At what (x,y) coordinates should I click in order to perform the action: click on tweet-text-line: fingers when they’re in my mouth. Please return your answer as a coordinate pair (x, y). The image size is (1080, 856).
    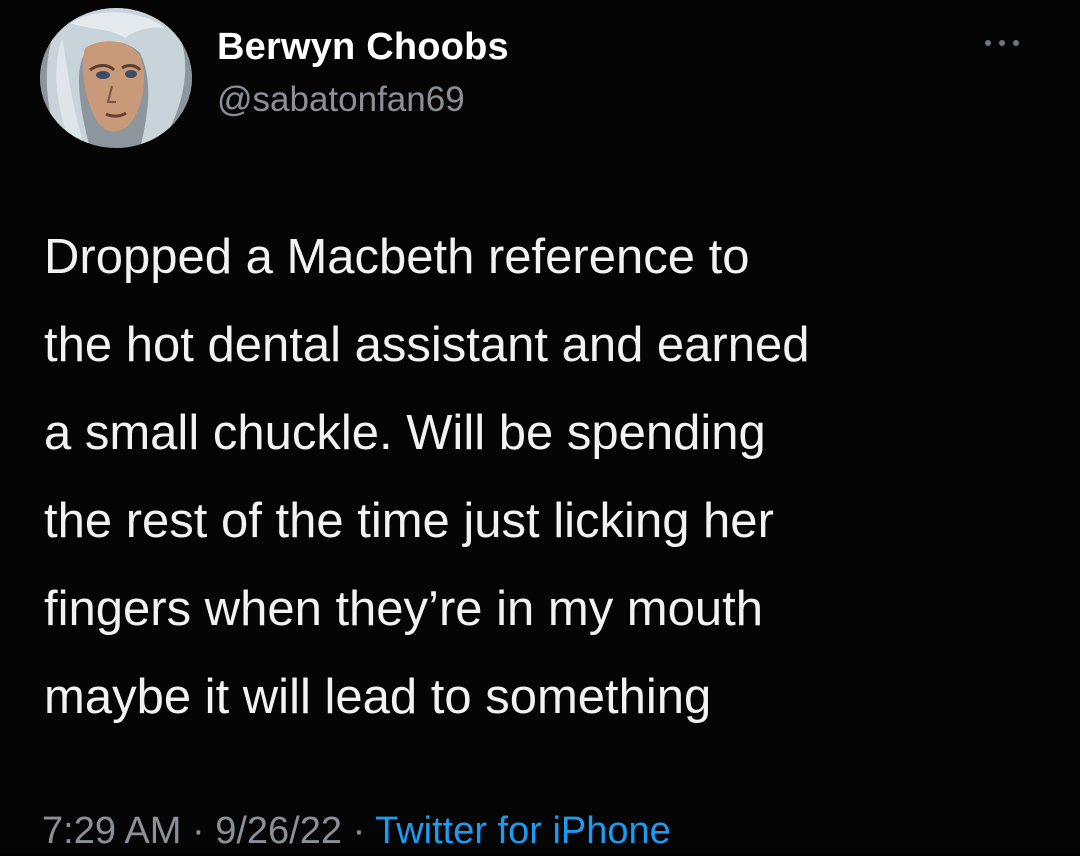
    Looking at the image, I should click on (403, 609).